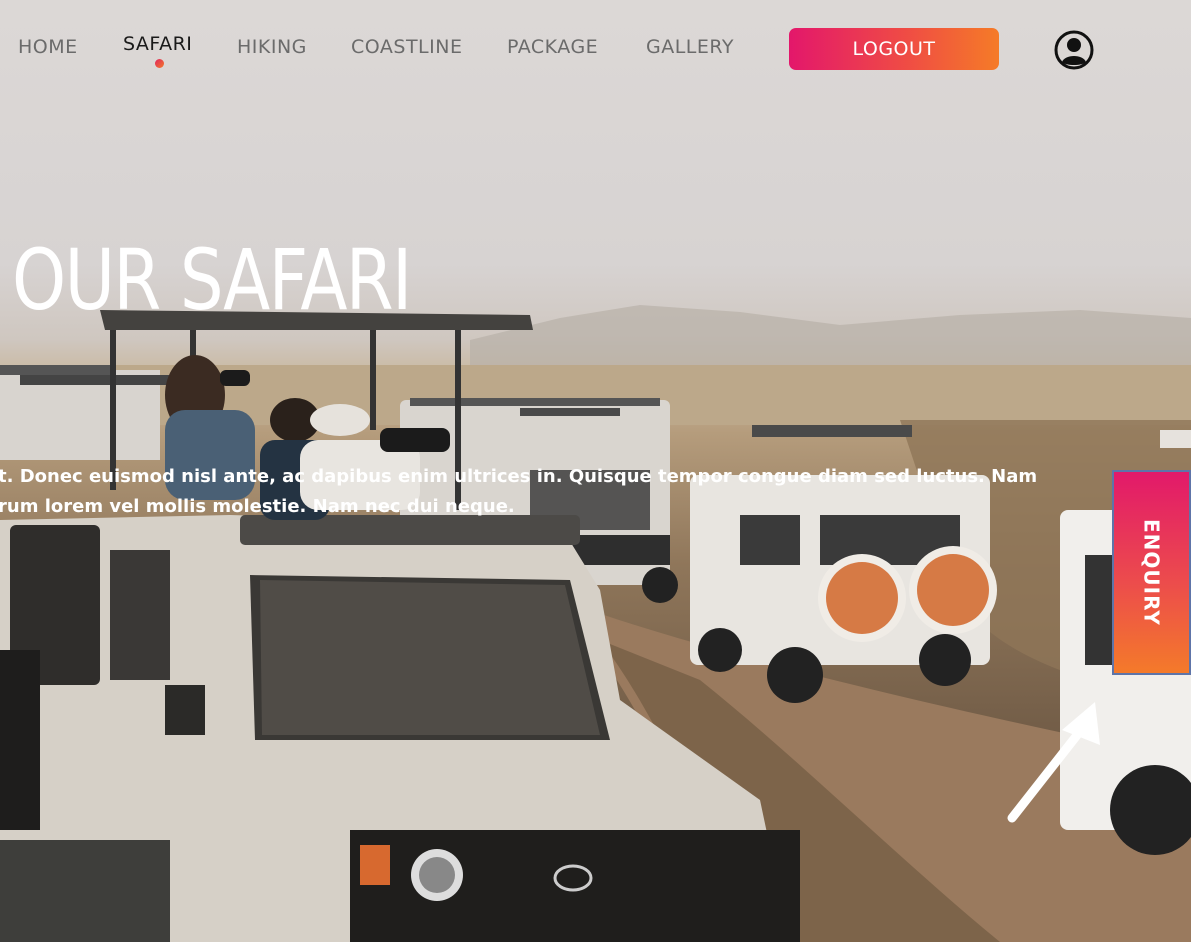 The width and height of the screenshot is (1191, 942). Describe the element at coordinates (159, 63) in the screenshot. I see `active-indicator-dot` at that location.